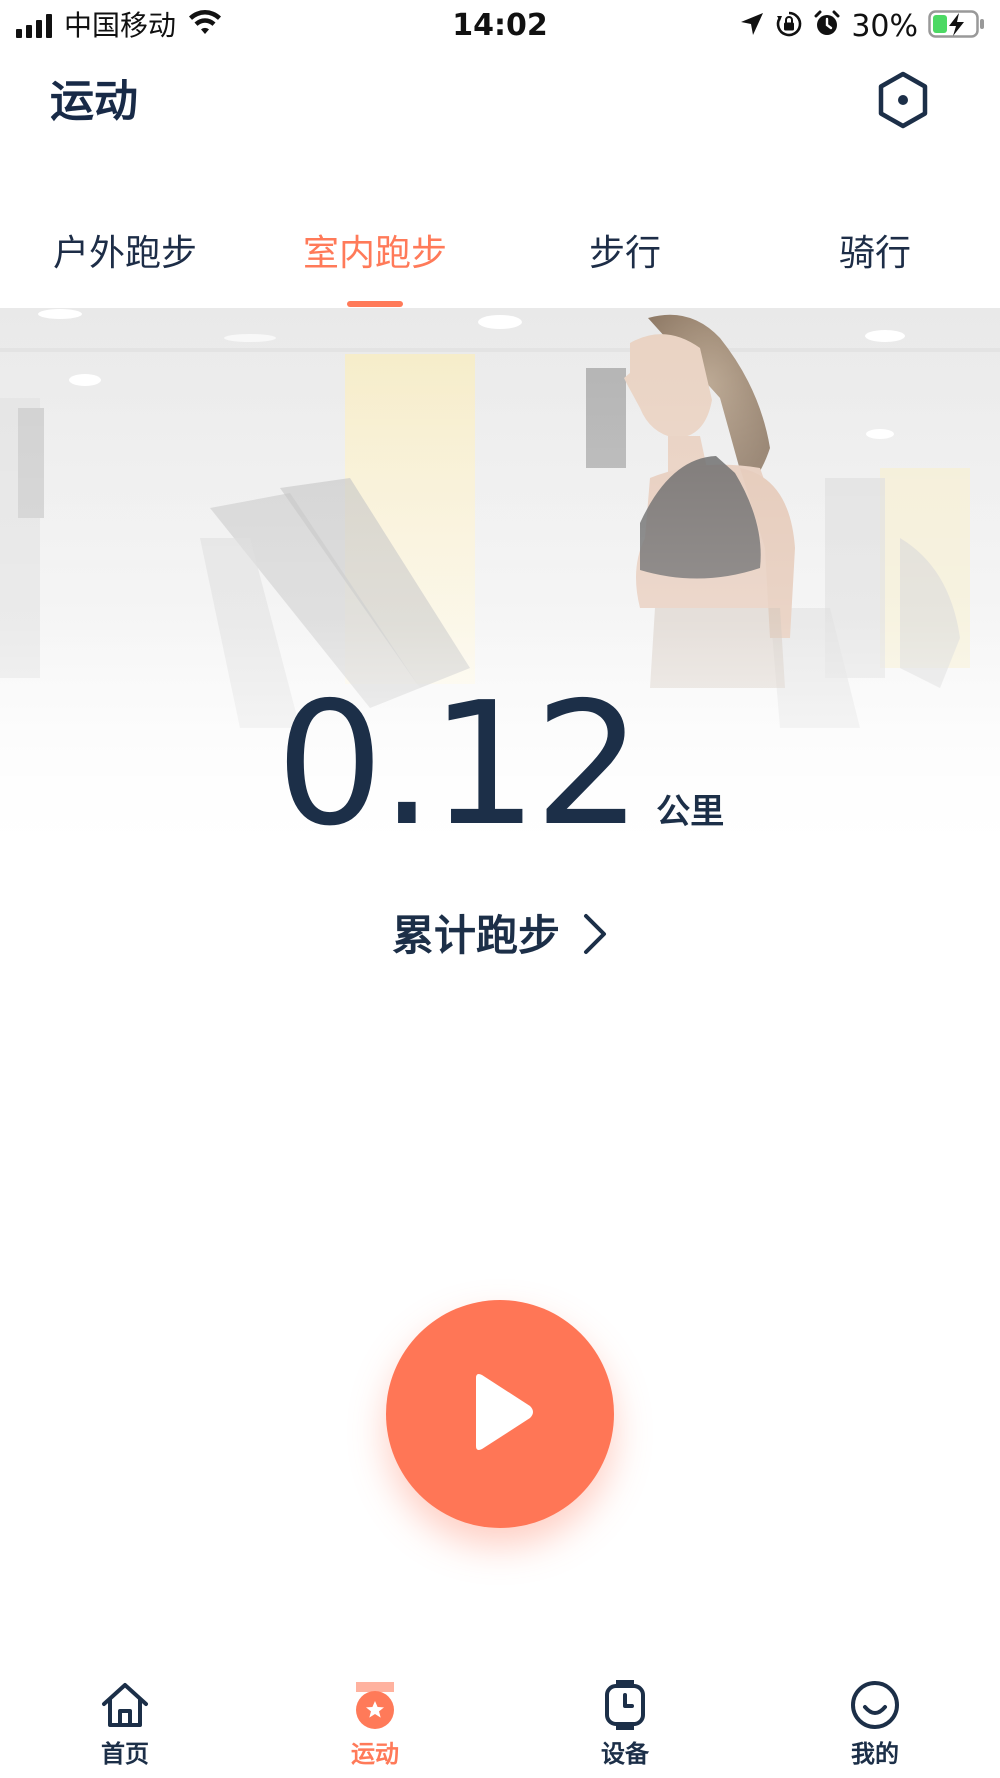 The height and width of the screenshot is (1778, 1000). I want to click on active-tab-indicator, so click(375, 304).